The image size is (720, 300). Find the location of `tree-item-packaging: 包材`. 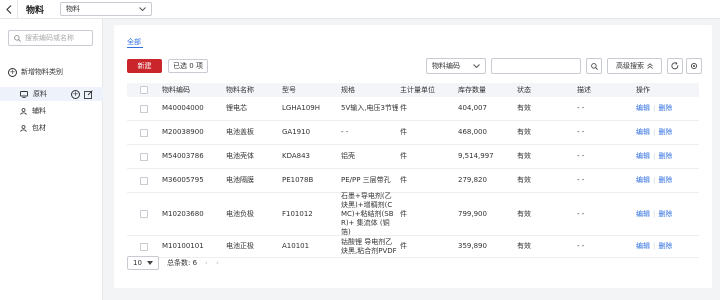

tree-item-packaging: 包材 is located at coordinates (51, 128).